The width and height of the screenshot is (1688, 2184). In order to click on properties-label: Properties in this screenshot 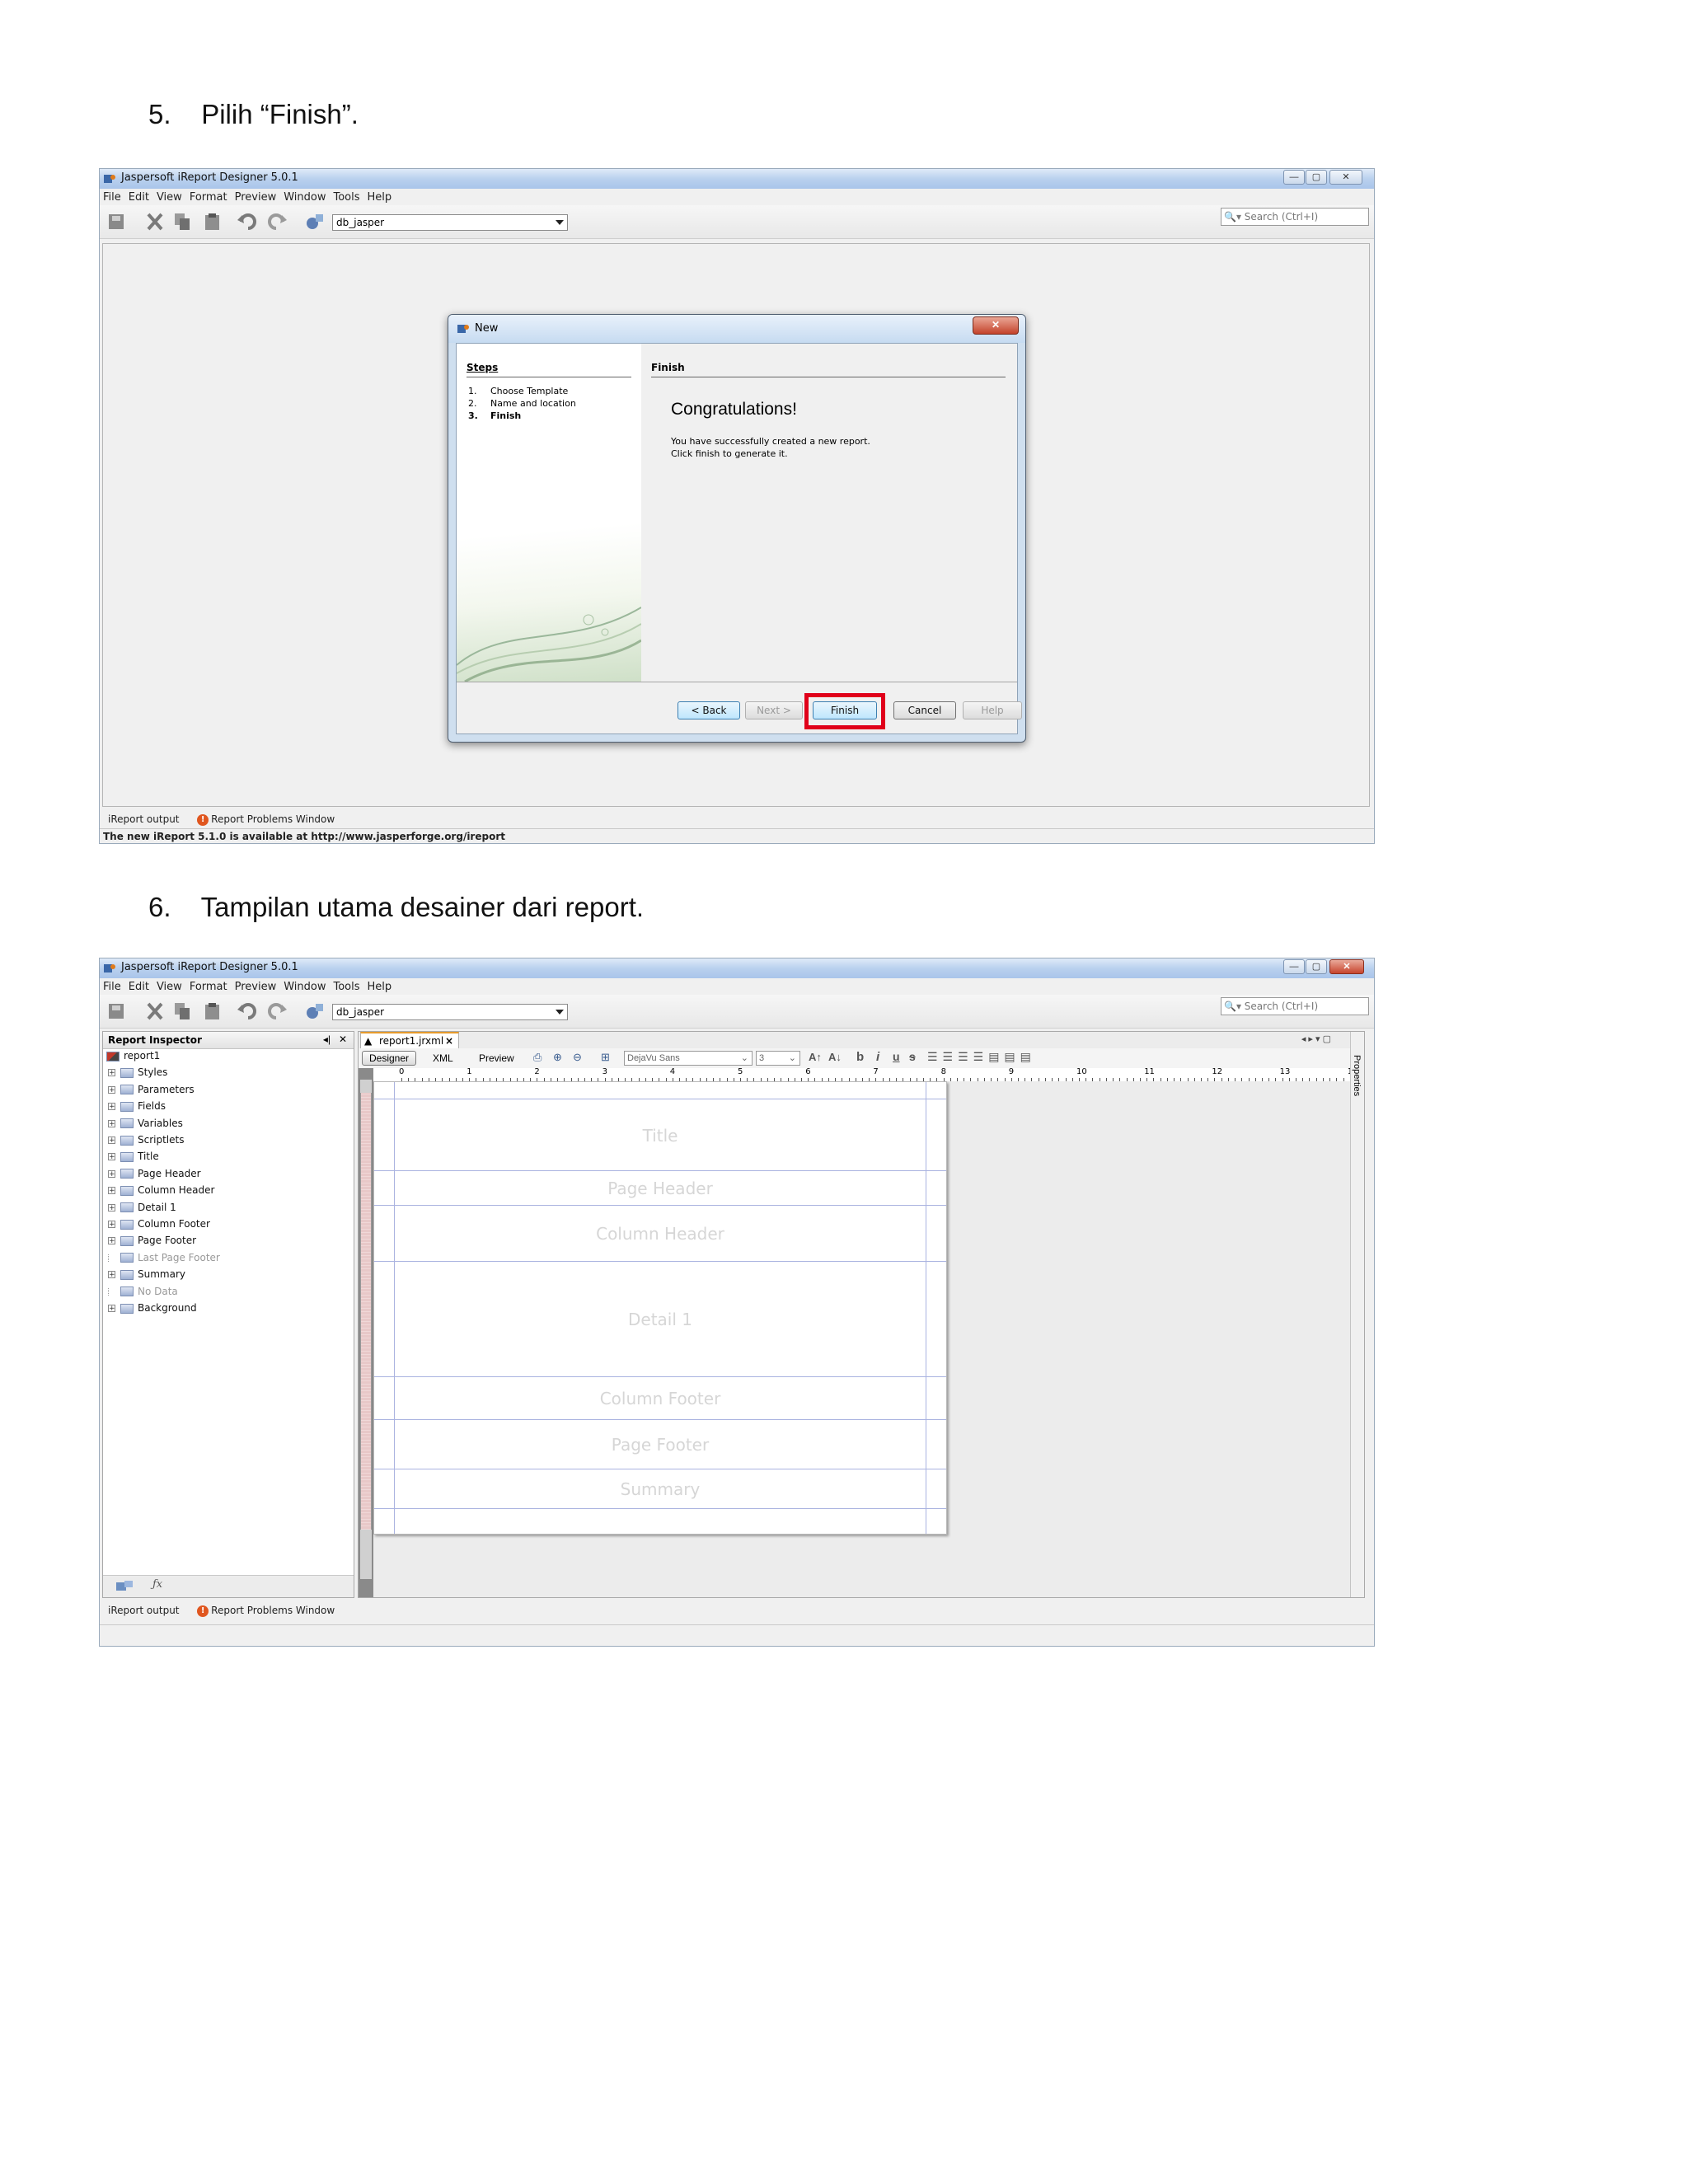, I will do `click(1357, 1075)`.